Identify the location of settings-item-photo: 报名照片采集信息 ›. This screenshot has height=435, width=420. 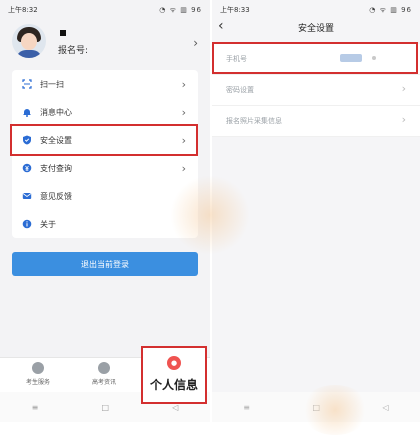
(316, 121).